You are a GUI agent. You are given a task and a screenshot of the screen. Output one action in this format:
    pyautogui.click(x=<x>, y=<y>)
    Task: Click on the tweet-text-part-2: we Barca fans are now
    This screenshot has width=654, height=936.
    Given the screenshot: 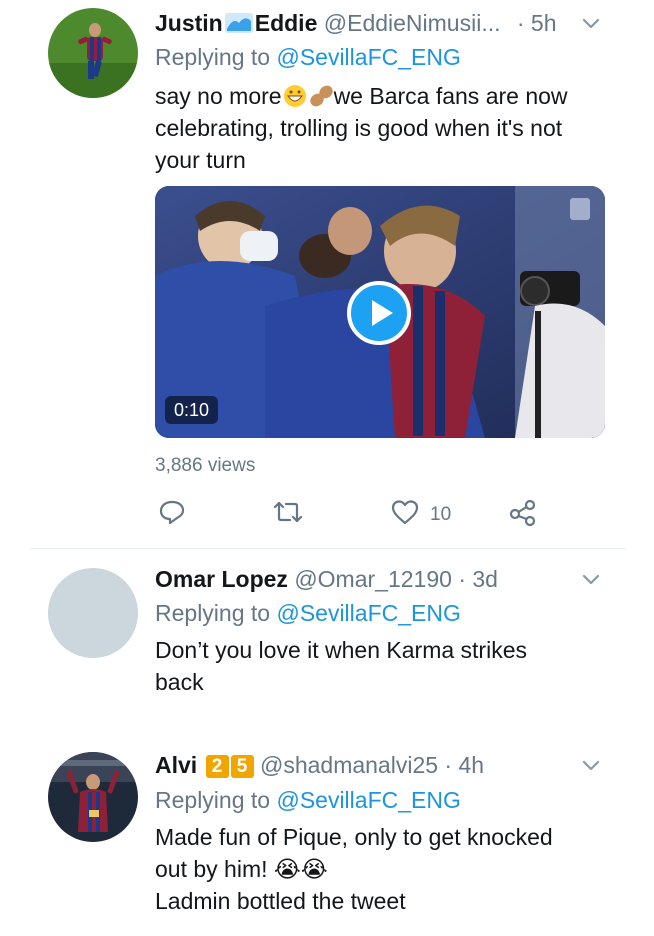 What is the action you would take?
    pyautogui.click(x=450, y=96)
    